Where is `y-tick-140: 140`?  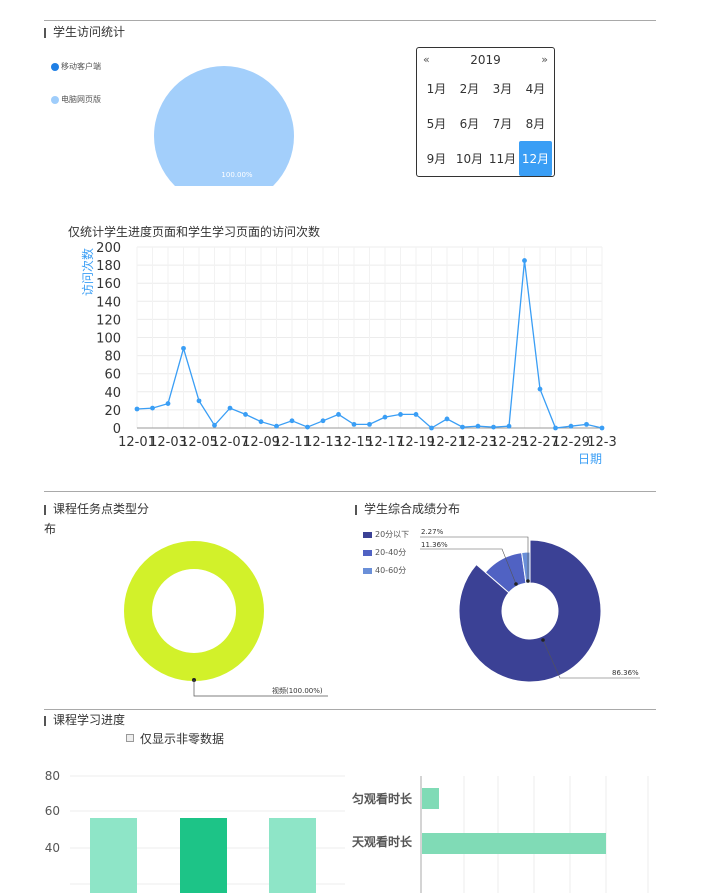 y-tick-140: 140 is located at coordinates (108, 302).